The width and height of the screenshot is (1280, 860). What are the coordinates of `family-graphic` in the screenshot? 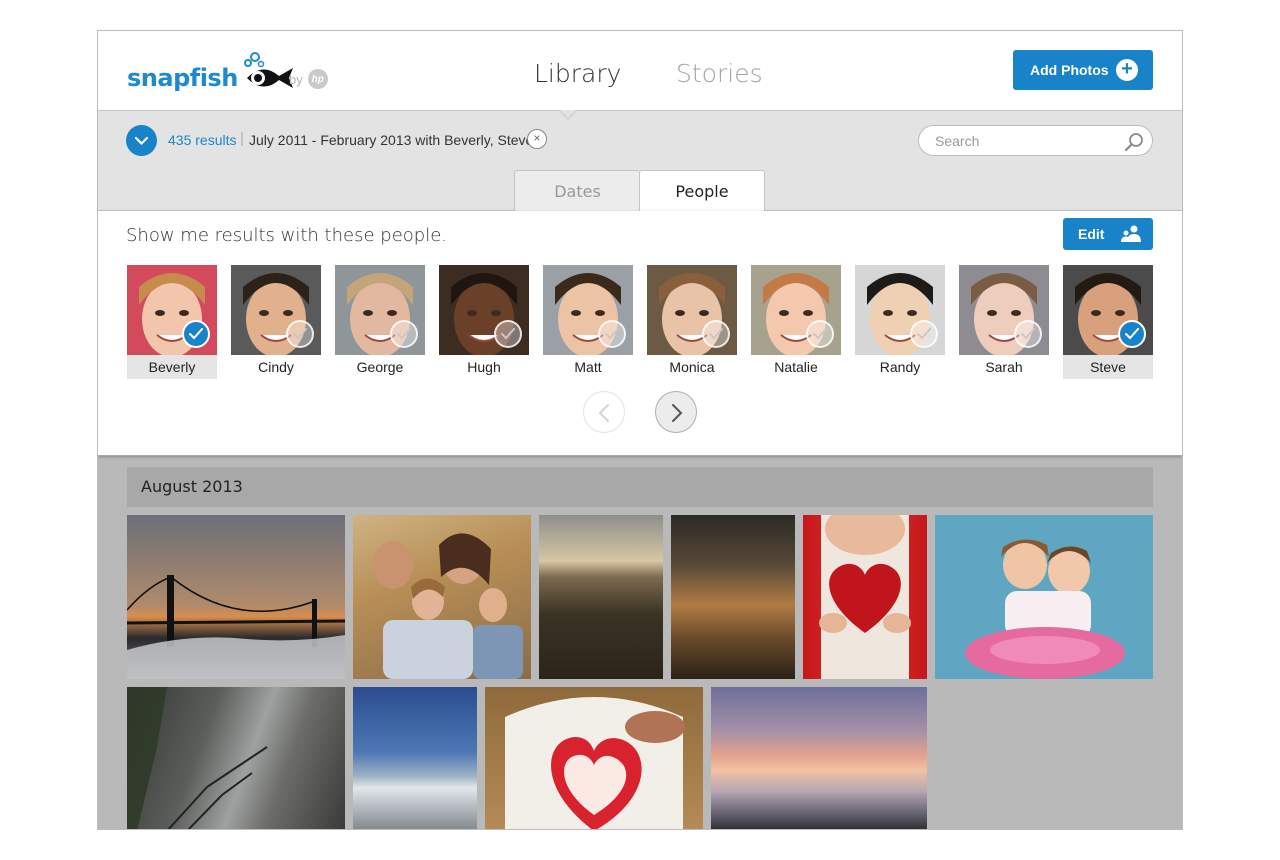 It's located at (448, 606).